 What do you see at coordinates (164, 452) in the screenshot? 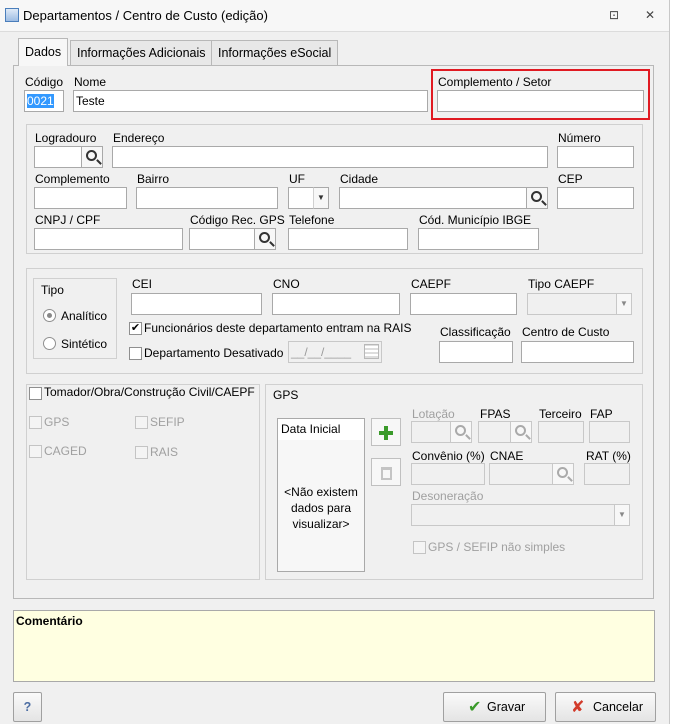
I see `rais-tomador-check-label: RAIS` at bounding box center [164, 452].